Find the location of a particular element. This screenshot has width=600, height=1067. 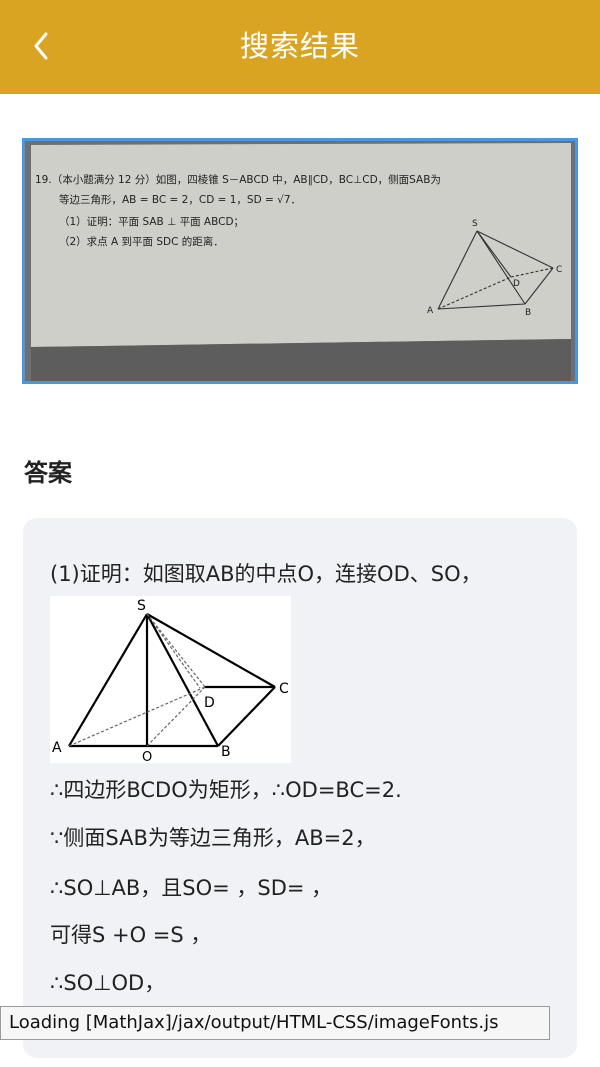

question-label-d: D is located at coordinates (516, 284).